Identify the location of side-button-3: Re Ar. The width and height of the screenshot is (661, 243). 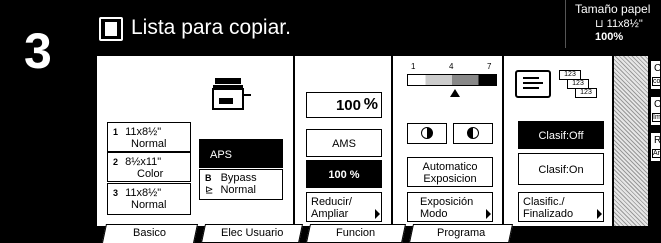
(655, 147).